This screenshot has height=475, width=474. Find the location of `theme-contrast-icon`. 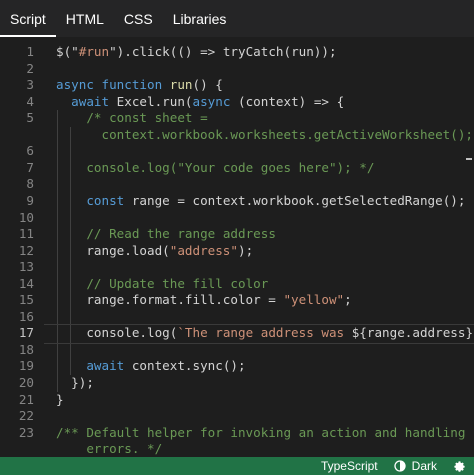

theme-contrast-icon is located at coordinates (400, 466).